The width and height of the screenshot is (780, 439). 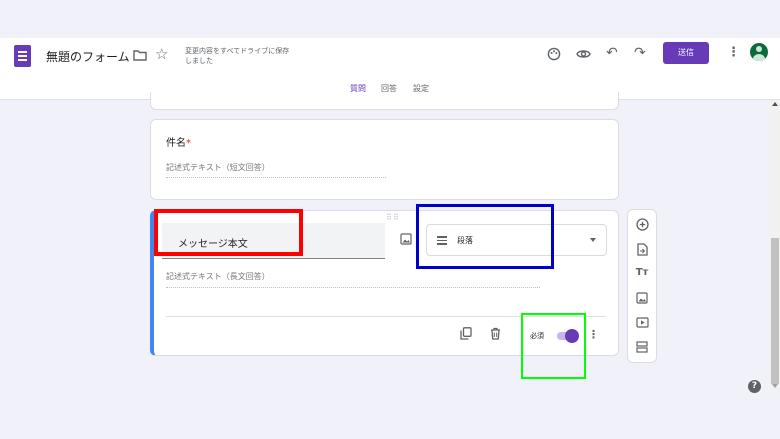 I want to click on star-icon: ☆, so click(x=161, y=54).